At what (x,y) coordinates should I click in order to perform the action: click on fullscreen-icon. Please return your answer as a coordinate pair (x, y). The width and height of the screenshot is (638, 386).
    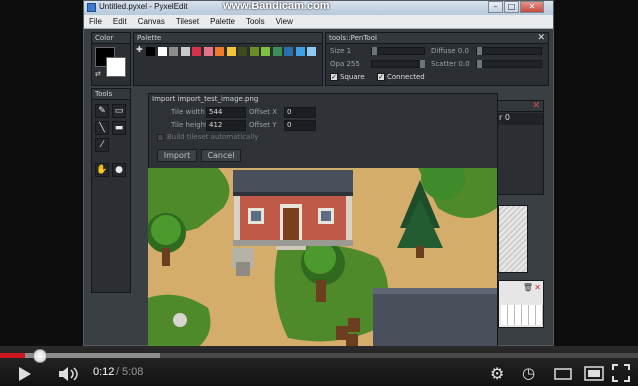
    Looking at the image, I should click on (621, 373).